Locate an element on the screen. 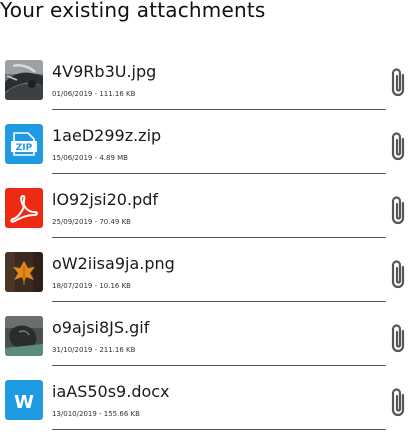 Image resolution: width=408 pixels, height=432 pixels. attachment-row-o9ajsi8JS-gif: o9ajsi8JS.gif 31/10/2019 - 211.16 KB is located at coordinates (204, 336).